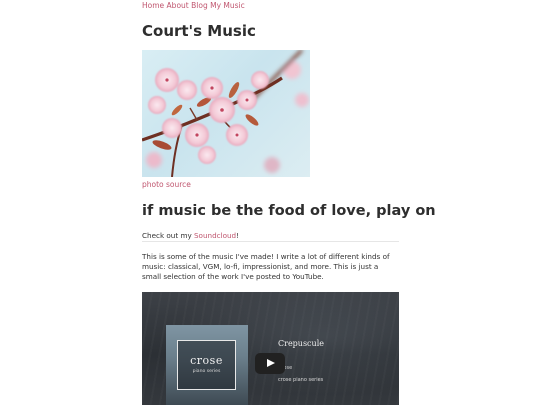 The height and width of the screenshot is (405, 540). What do you see at coordinates (178, 5) in the screenshot?
I see `nav-link-about: About` at bounding box center [178, 5].